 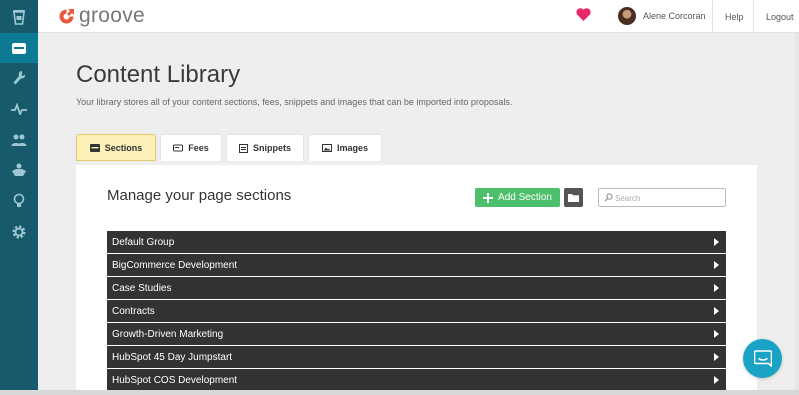 I want to click on chat-launcher-button, so click(x=762, y=358).